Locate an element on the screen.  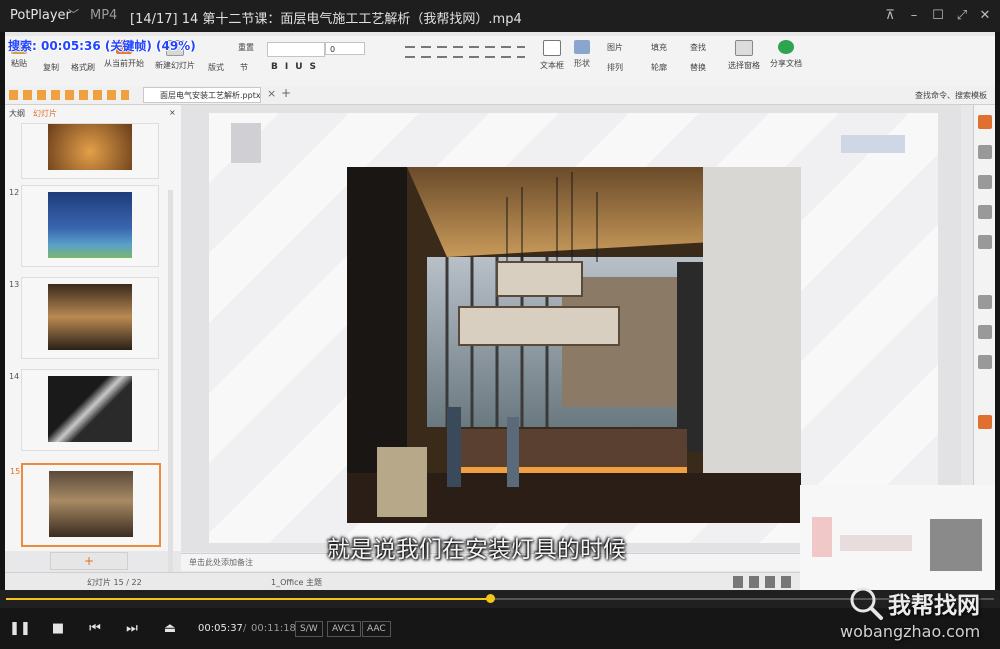
arrange-button: 排列 is located at coordinates (615, 67).